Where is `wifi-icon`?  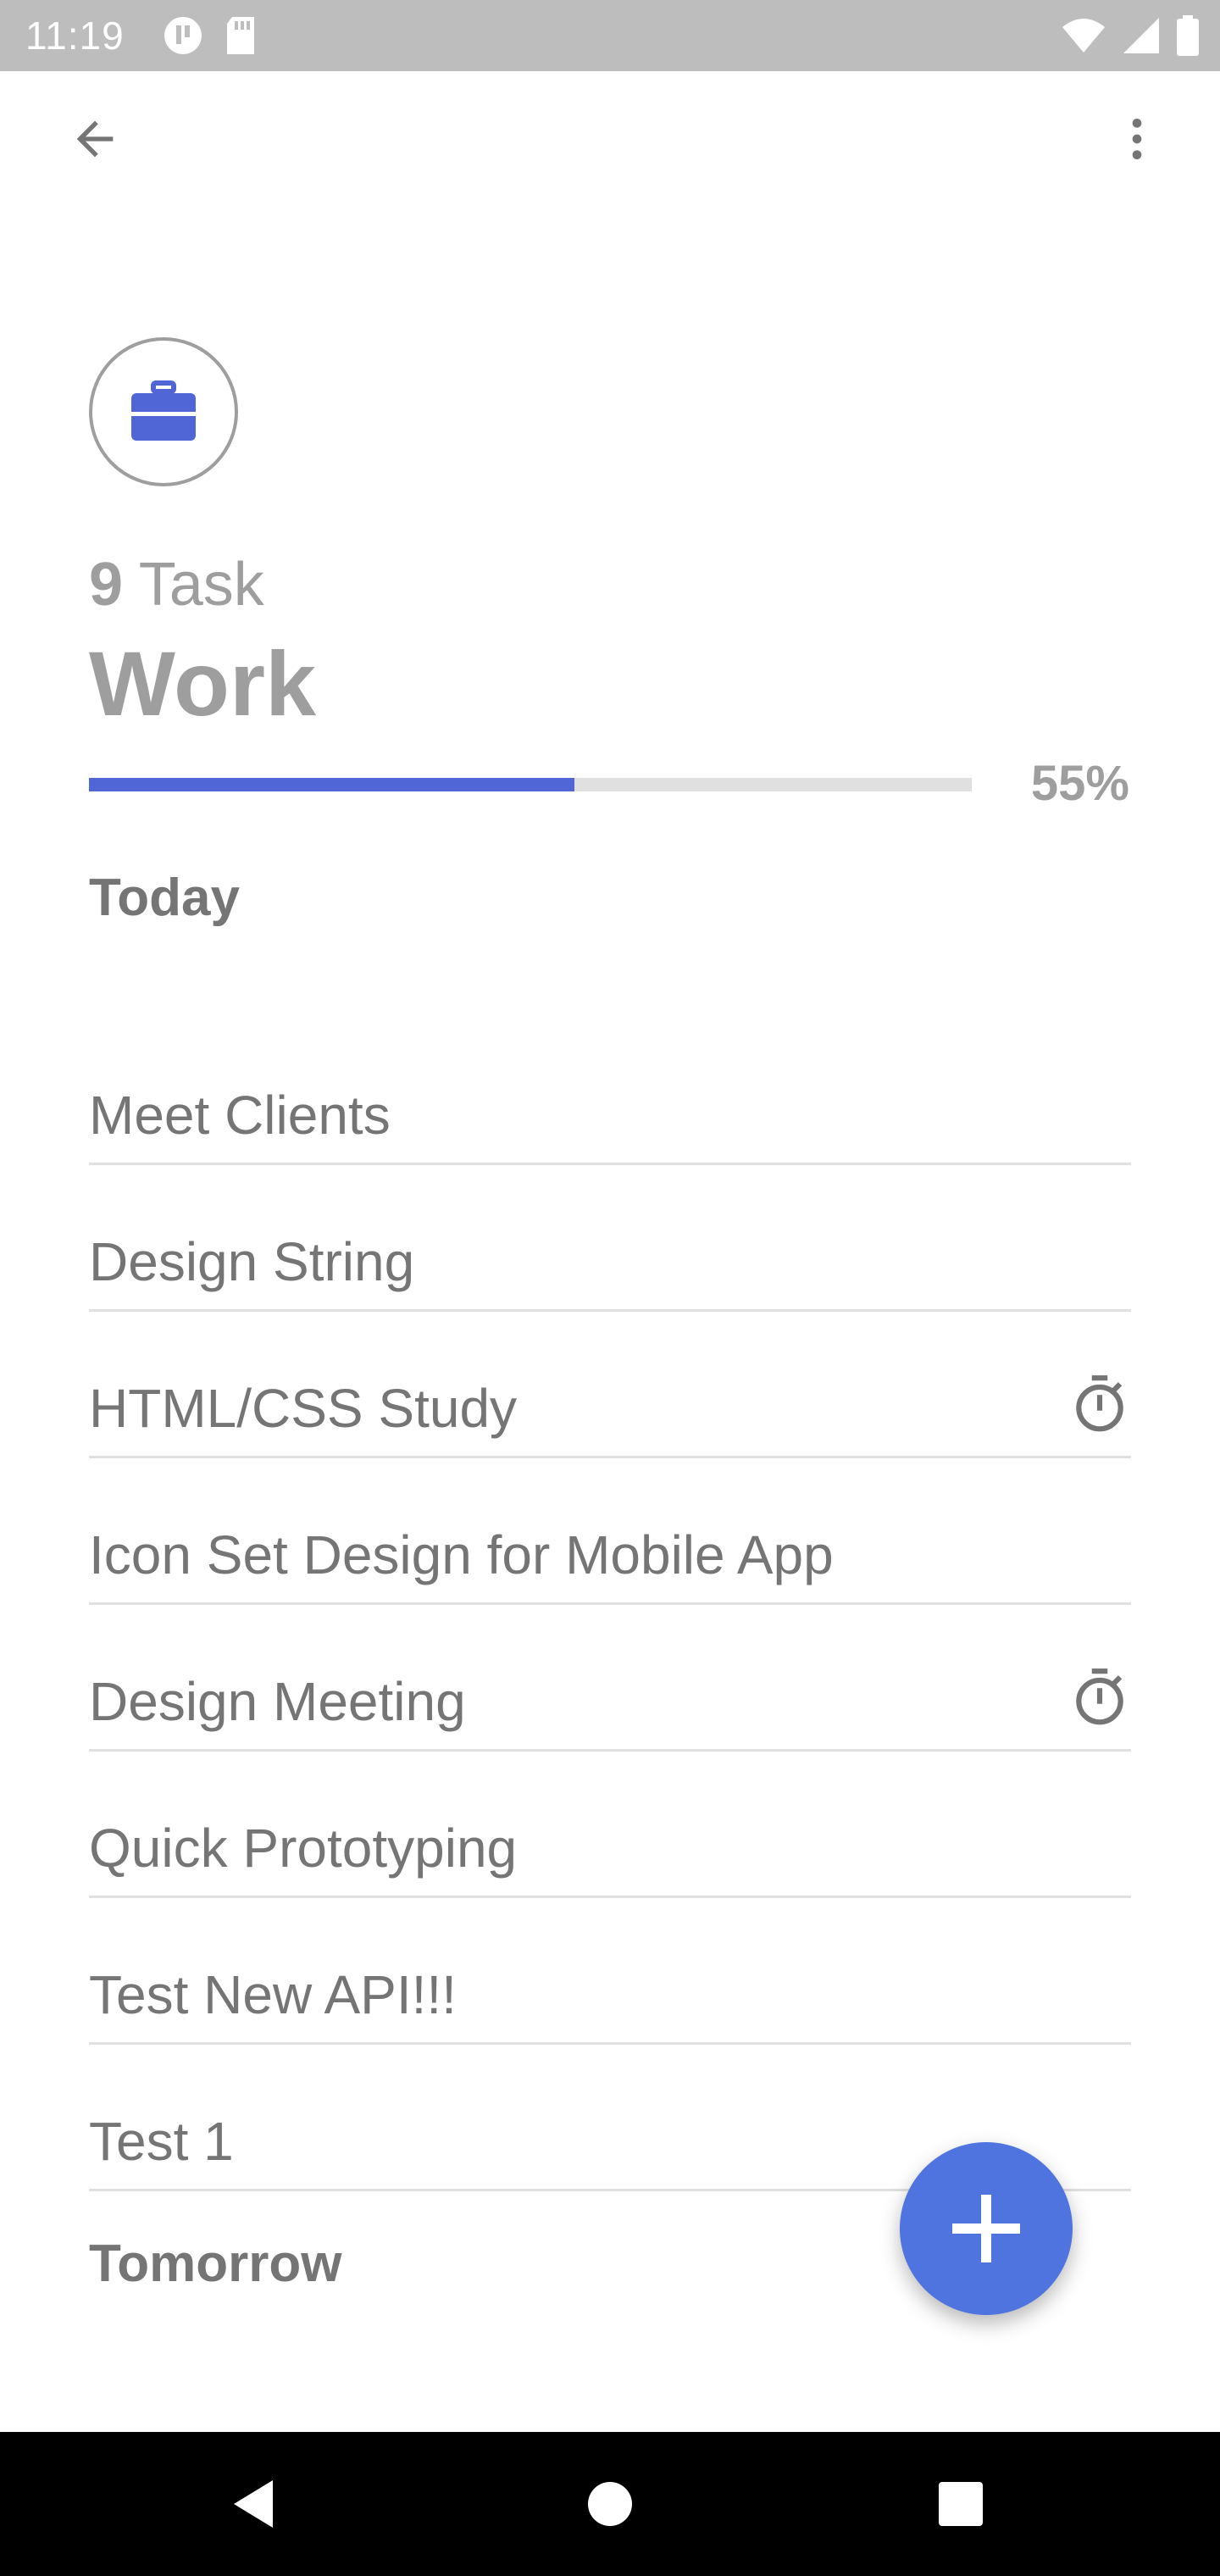 wifi-icon is located at coordinates (1083, 36).